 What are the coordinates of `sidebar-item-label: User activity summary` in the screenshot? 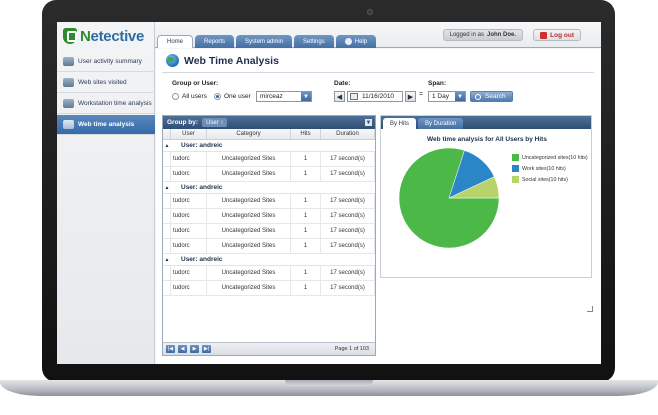 It's located at (110, 61).